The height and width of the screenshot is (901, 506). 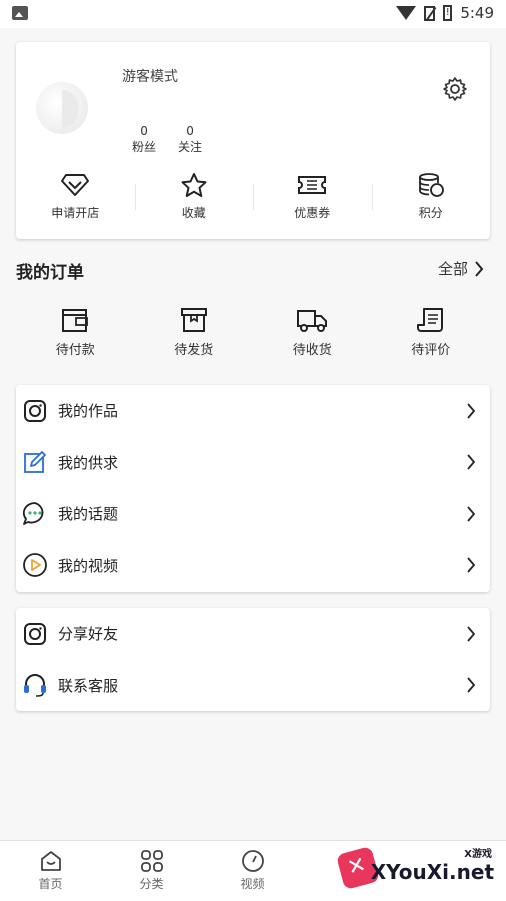 I want to click on shortcut-coupons: 优惠券, so click(x=312, y=200).